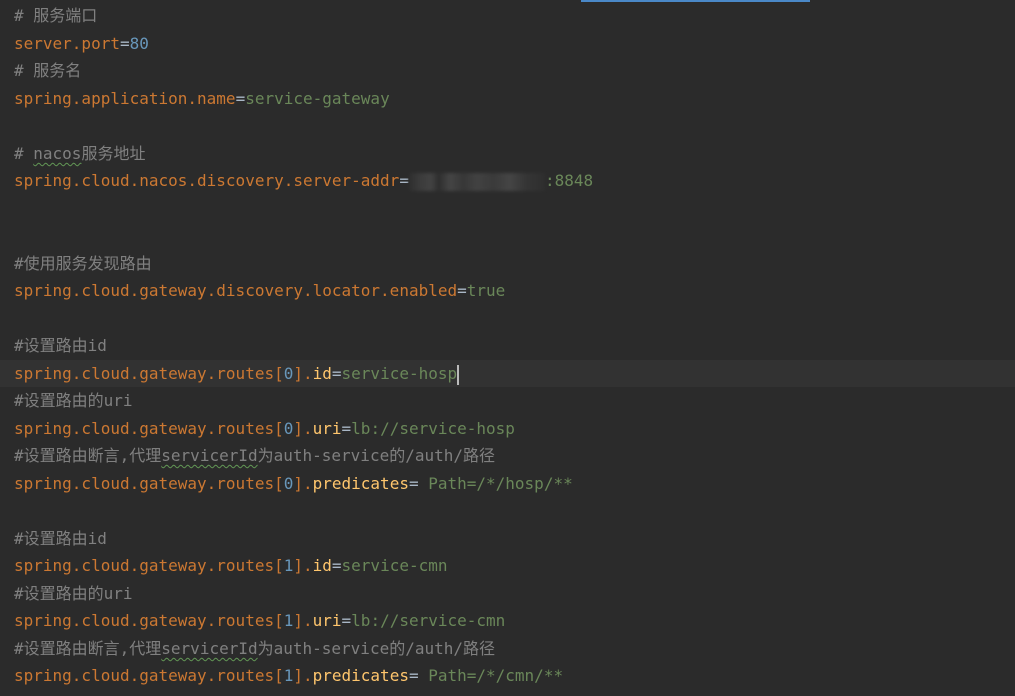 The height and width of the screenshot is (696, 1015). I want to click on code-line-2: server.port=80, so click(81, 43).